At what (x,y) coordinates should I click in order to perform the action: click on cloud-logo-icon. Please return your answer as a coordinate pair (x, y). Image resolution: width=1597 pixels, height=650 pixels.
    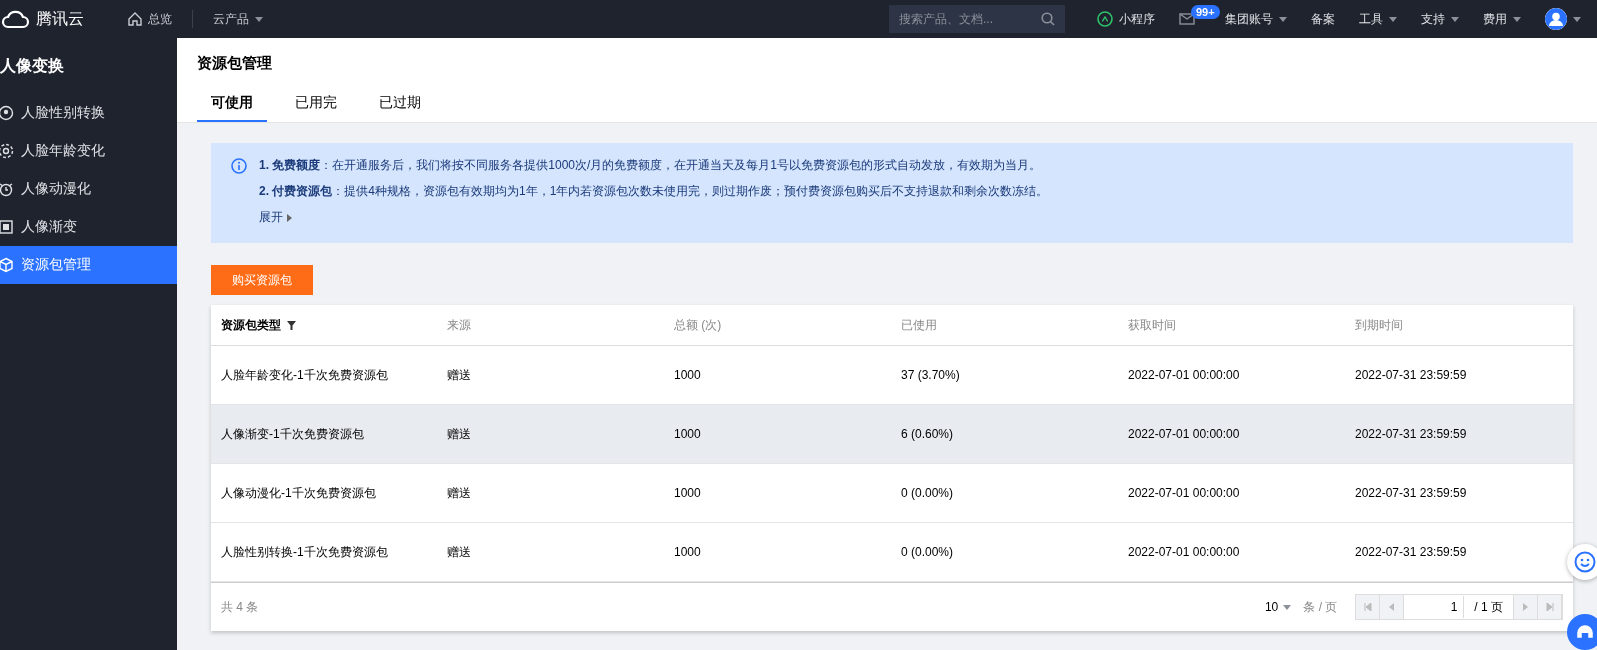
    Looking at the image, I should click on (15, 19).